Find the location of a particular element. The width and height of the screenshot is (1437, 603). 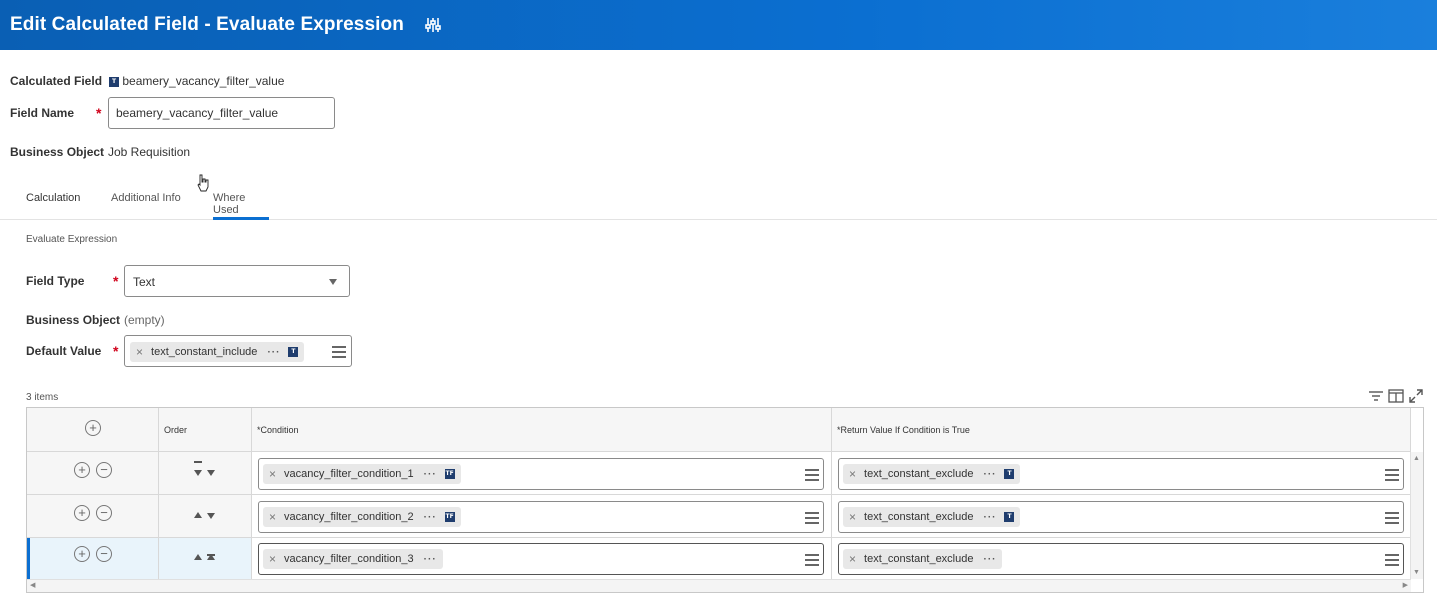

return-pill: × text_constant_exclude ··· is located at coordinates (923, 559).